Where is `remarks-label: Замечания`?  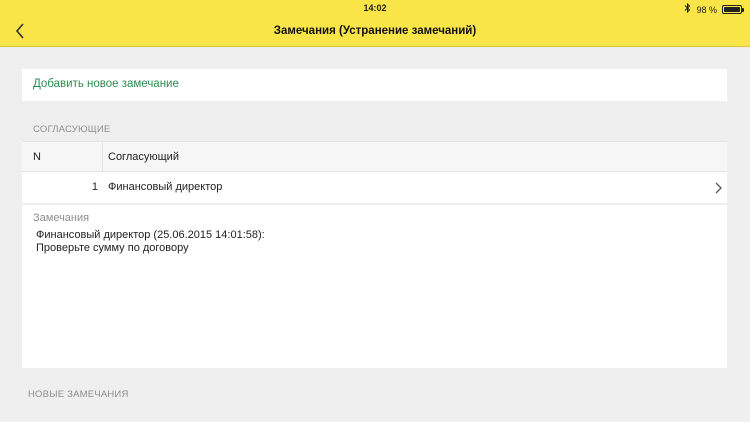
remarks-label: Замечания is located at coordinates (61, 218).